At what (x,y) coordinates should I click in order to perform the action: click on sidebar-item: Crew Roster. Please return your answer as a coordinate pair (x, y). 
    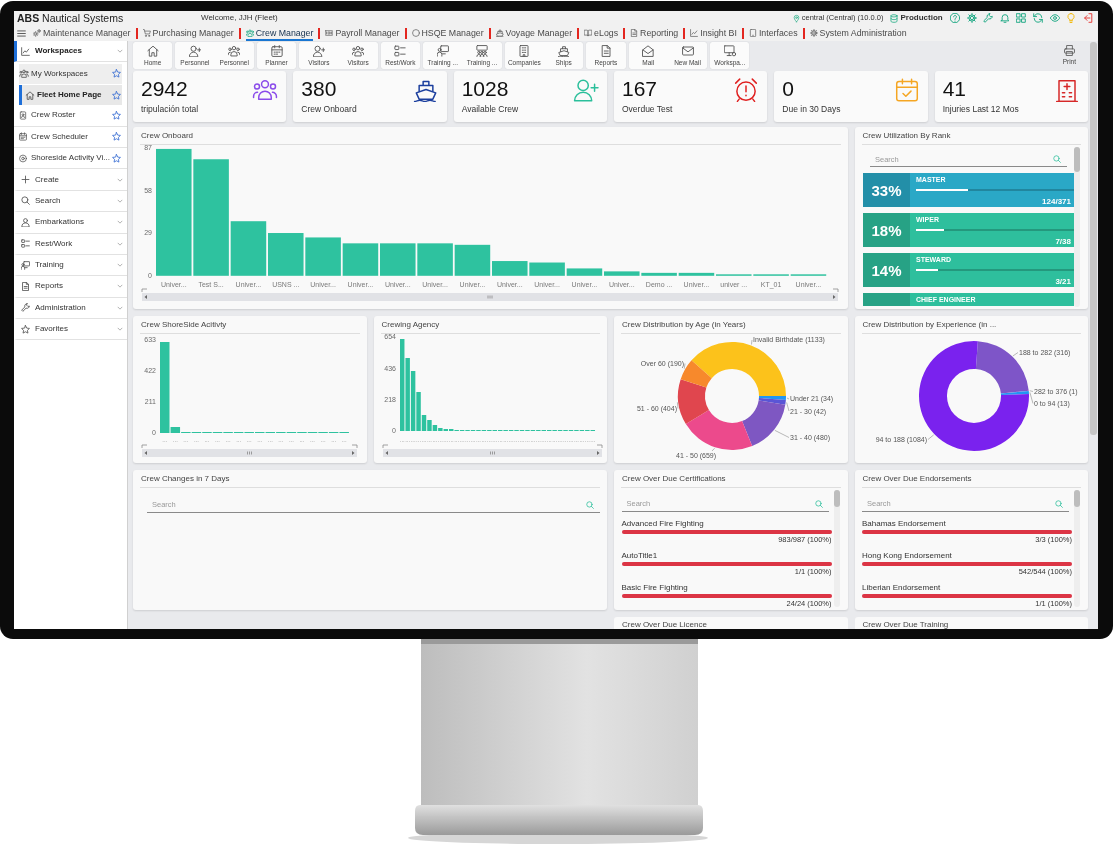
    Looking at the image, I should click on (70, 116).